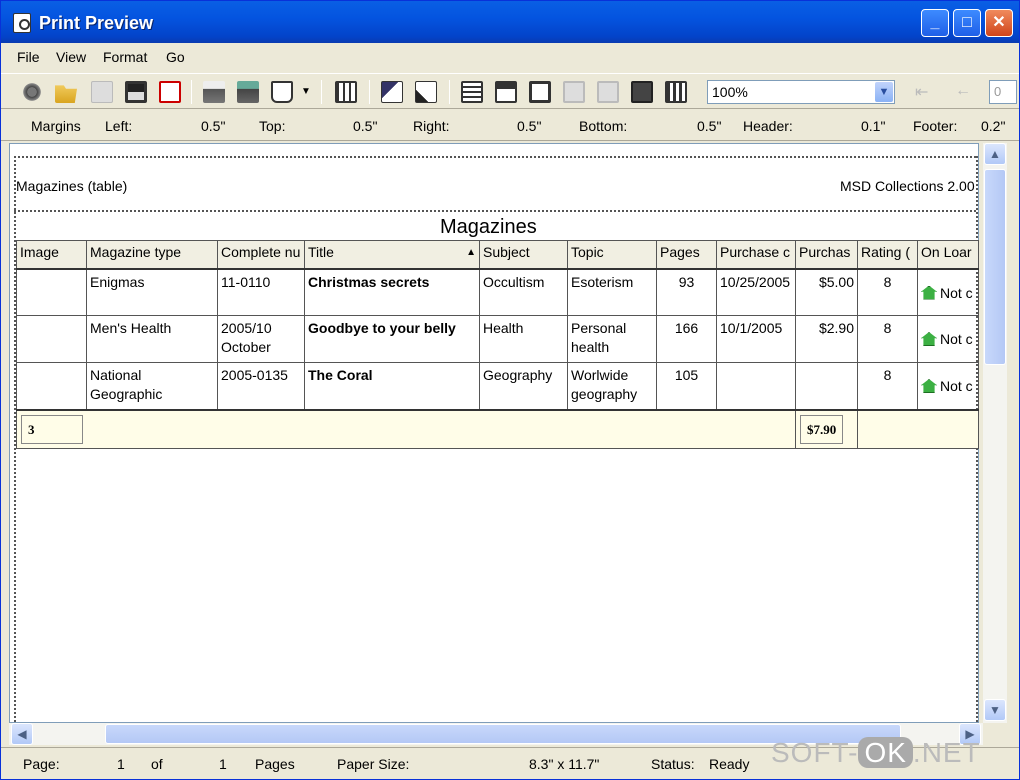  Describe the element at coordinates (826, 428) in the screenshot. I see `summary-total-cell: $7.90` at that location.